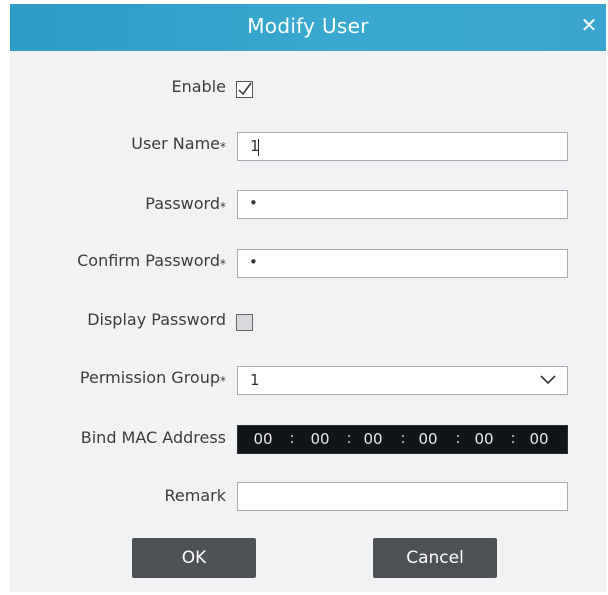 The height and width of the screenshot is (595, 608). I want to click on user-name-label-text: User Name, so click(175, 143).